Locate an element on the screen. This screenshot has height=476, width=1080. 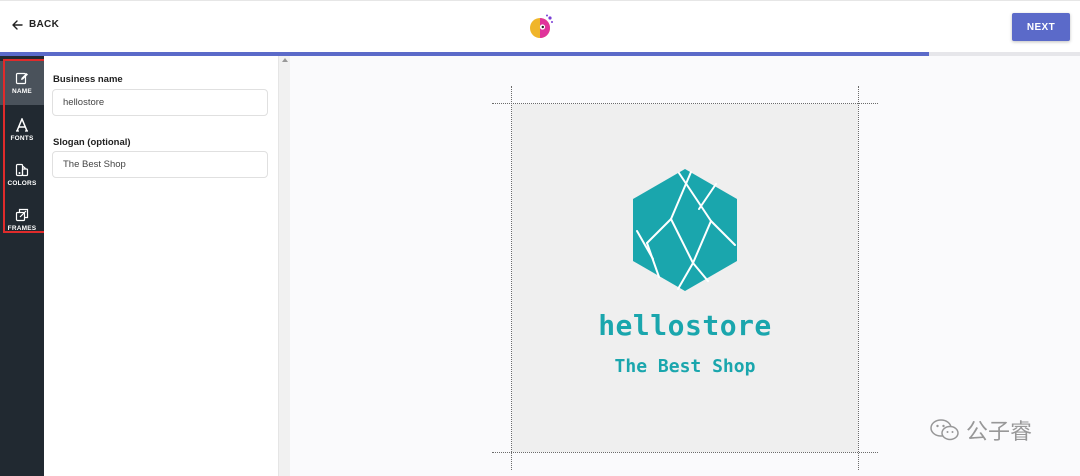
sidebar-item-label: NAME is located at coordinates (22, 91).